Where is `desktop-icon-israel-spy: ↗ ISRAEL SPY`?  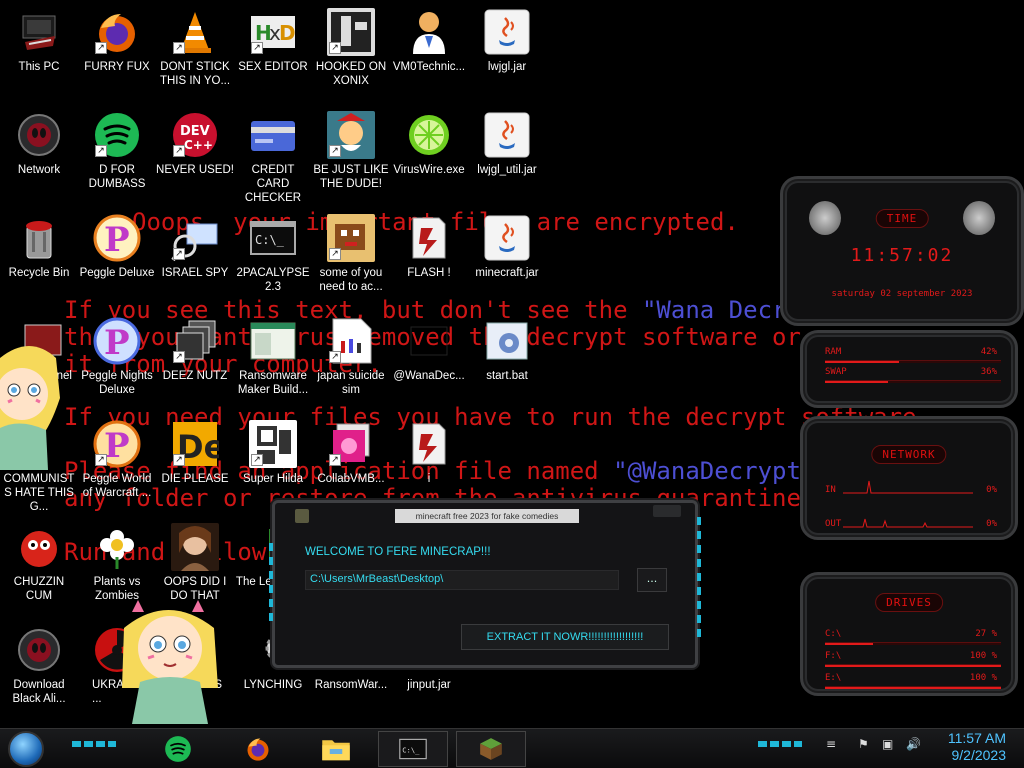 desktop-icon-israel-spy: ↗ ISRAEL SPY is located at coordinates (195, 258).